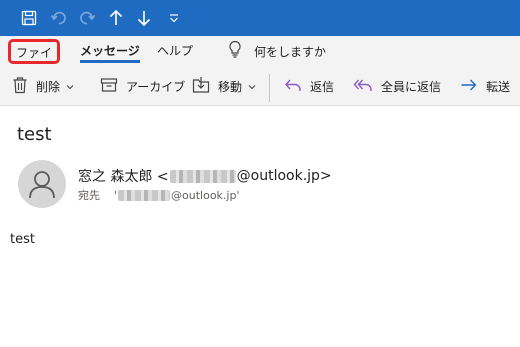 The width and height of the screenshot is (520, 347). What do you see at coordinates (309, 86) in the screenshot?
I see `reply-button: 返信` at bounding box center [309, 86].